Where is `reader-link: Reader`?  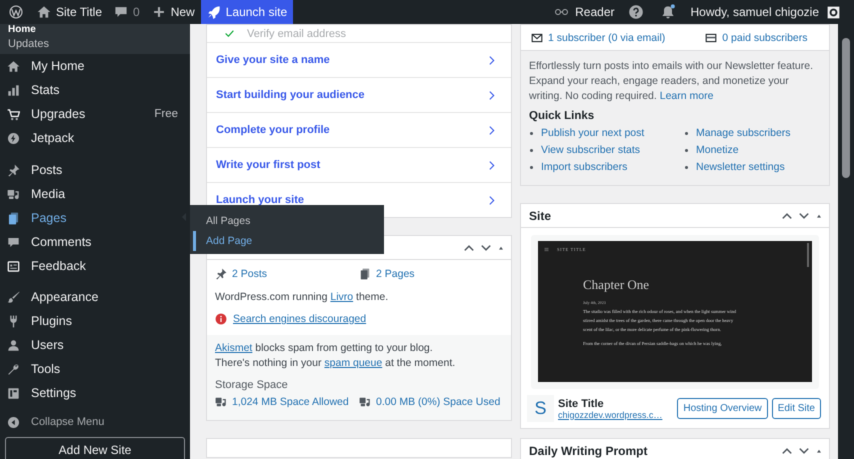 reader-link: Reader is located at coordinates (583, 12).